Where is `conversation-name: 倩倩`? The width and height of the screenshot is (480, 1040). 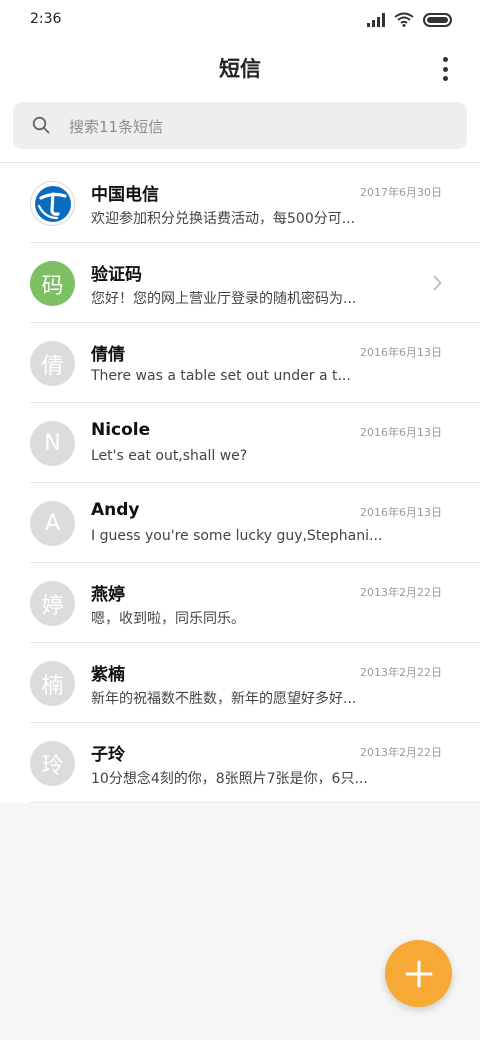 conversation-name: 倩倩 is located at coordinates (108, 355).